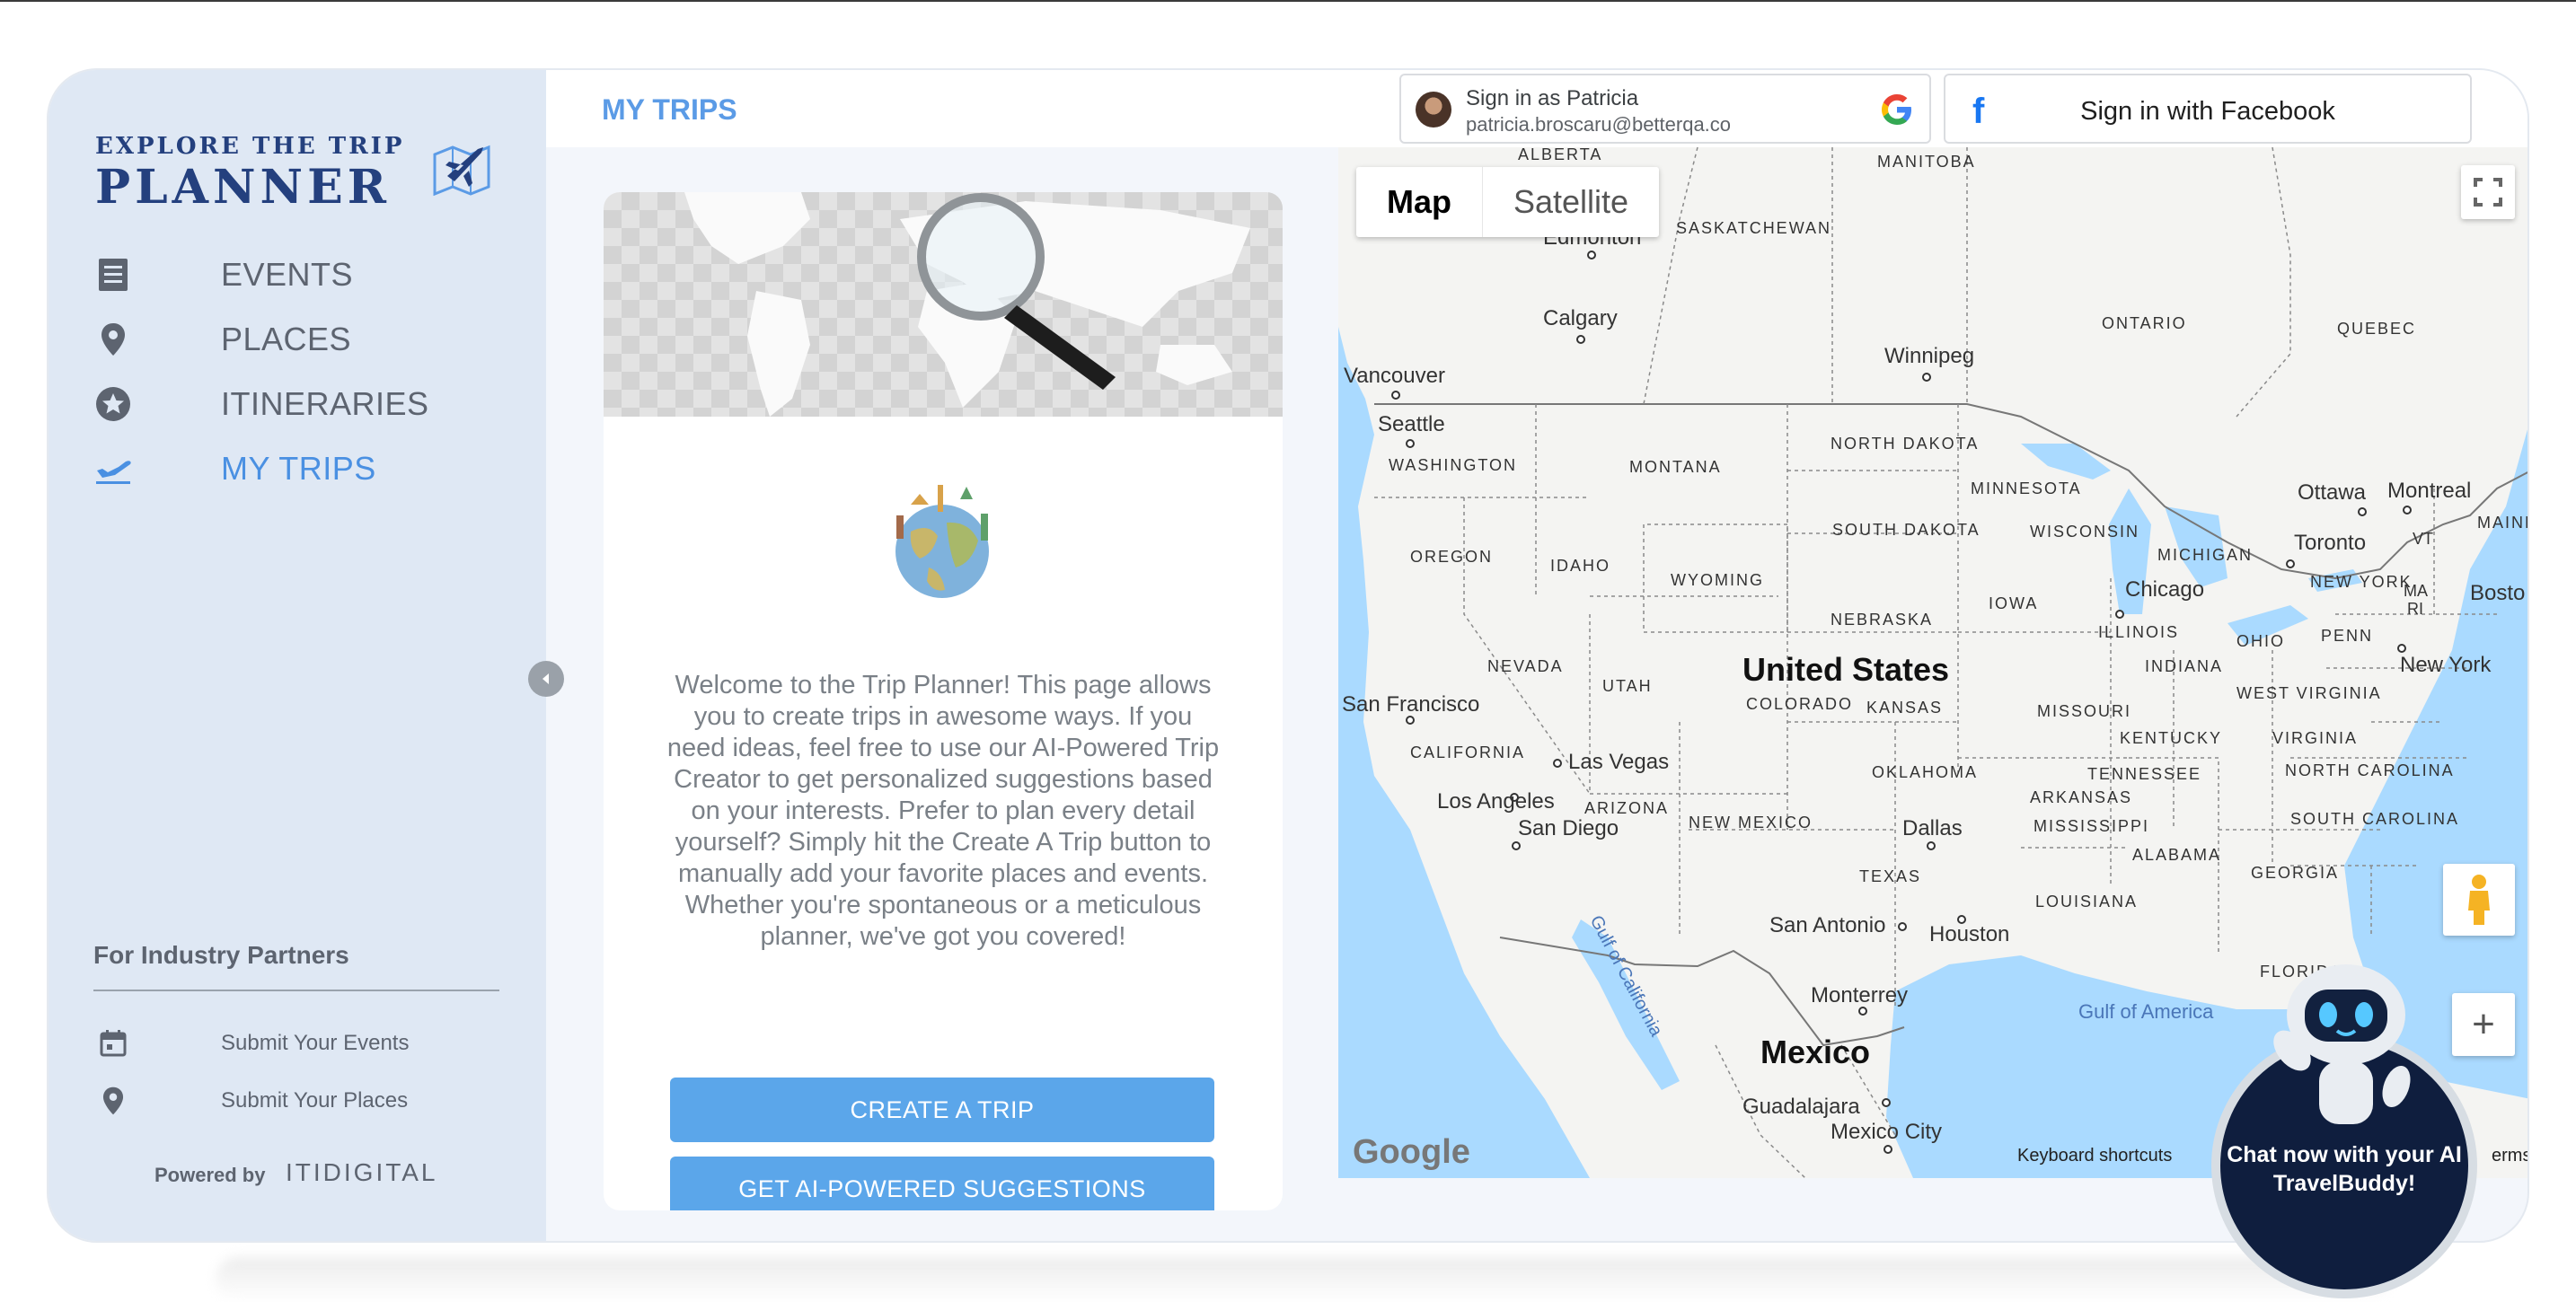  I want to click on submit-places-link: Submit Your Places, so click(282, 1101).